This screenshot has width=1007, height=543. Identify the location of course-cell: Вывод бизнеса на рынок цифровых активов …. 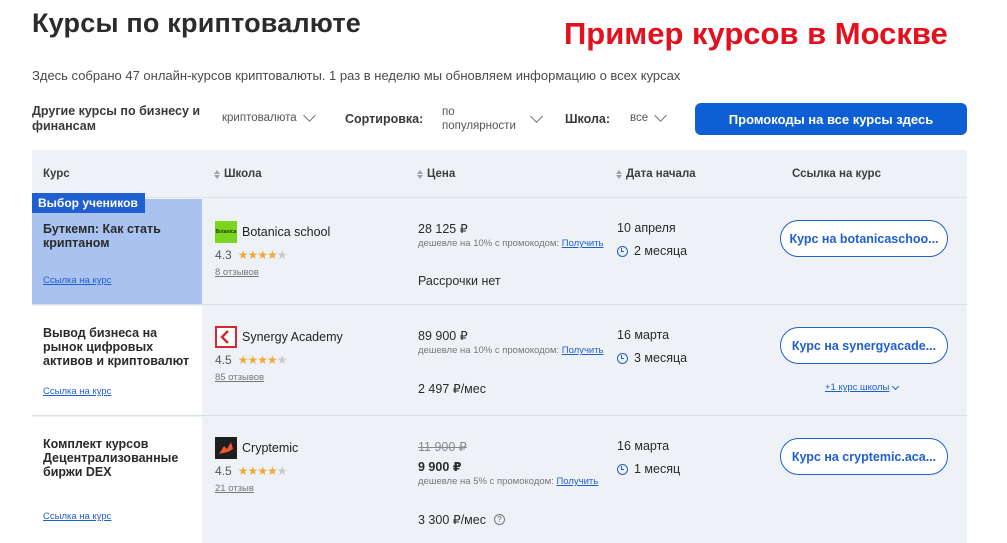
(117, 360).